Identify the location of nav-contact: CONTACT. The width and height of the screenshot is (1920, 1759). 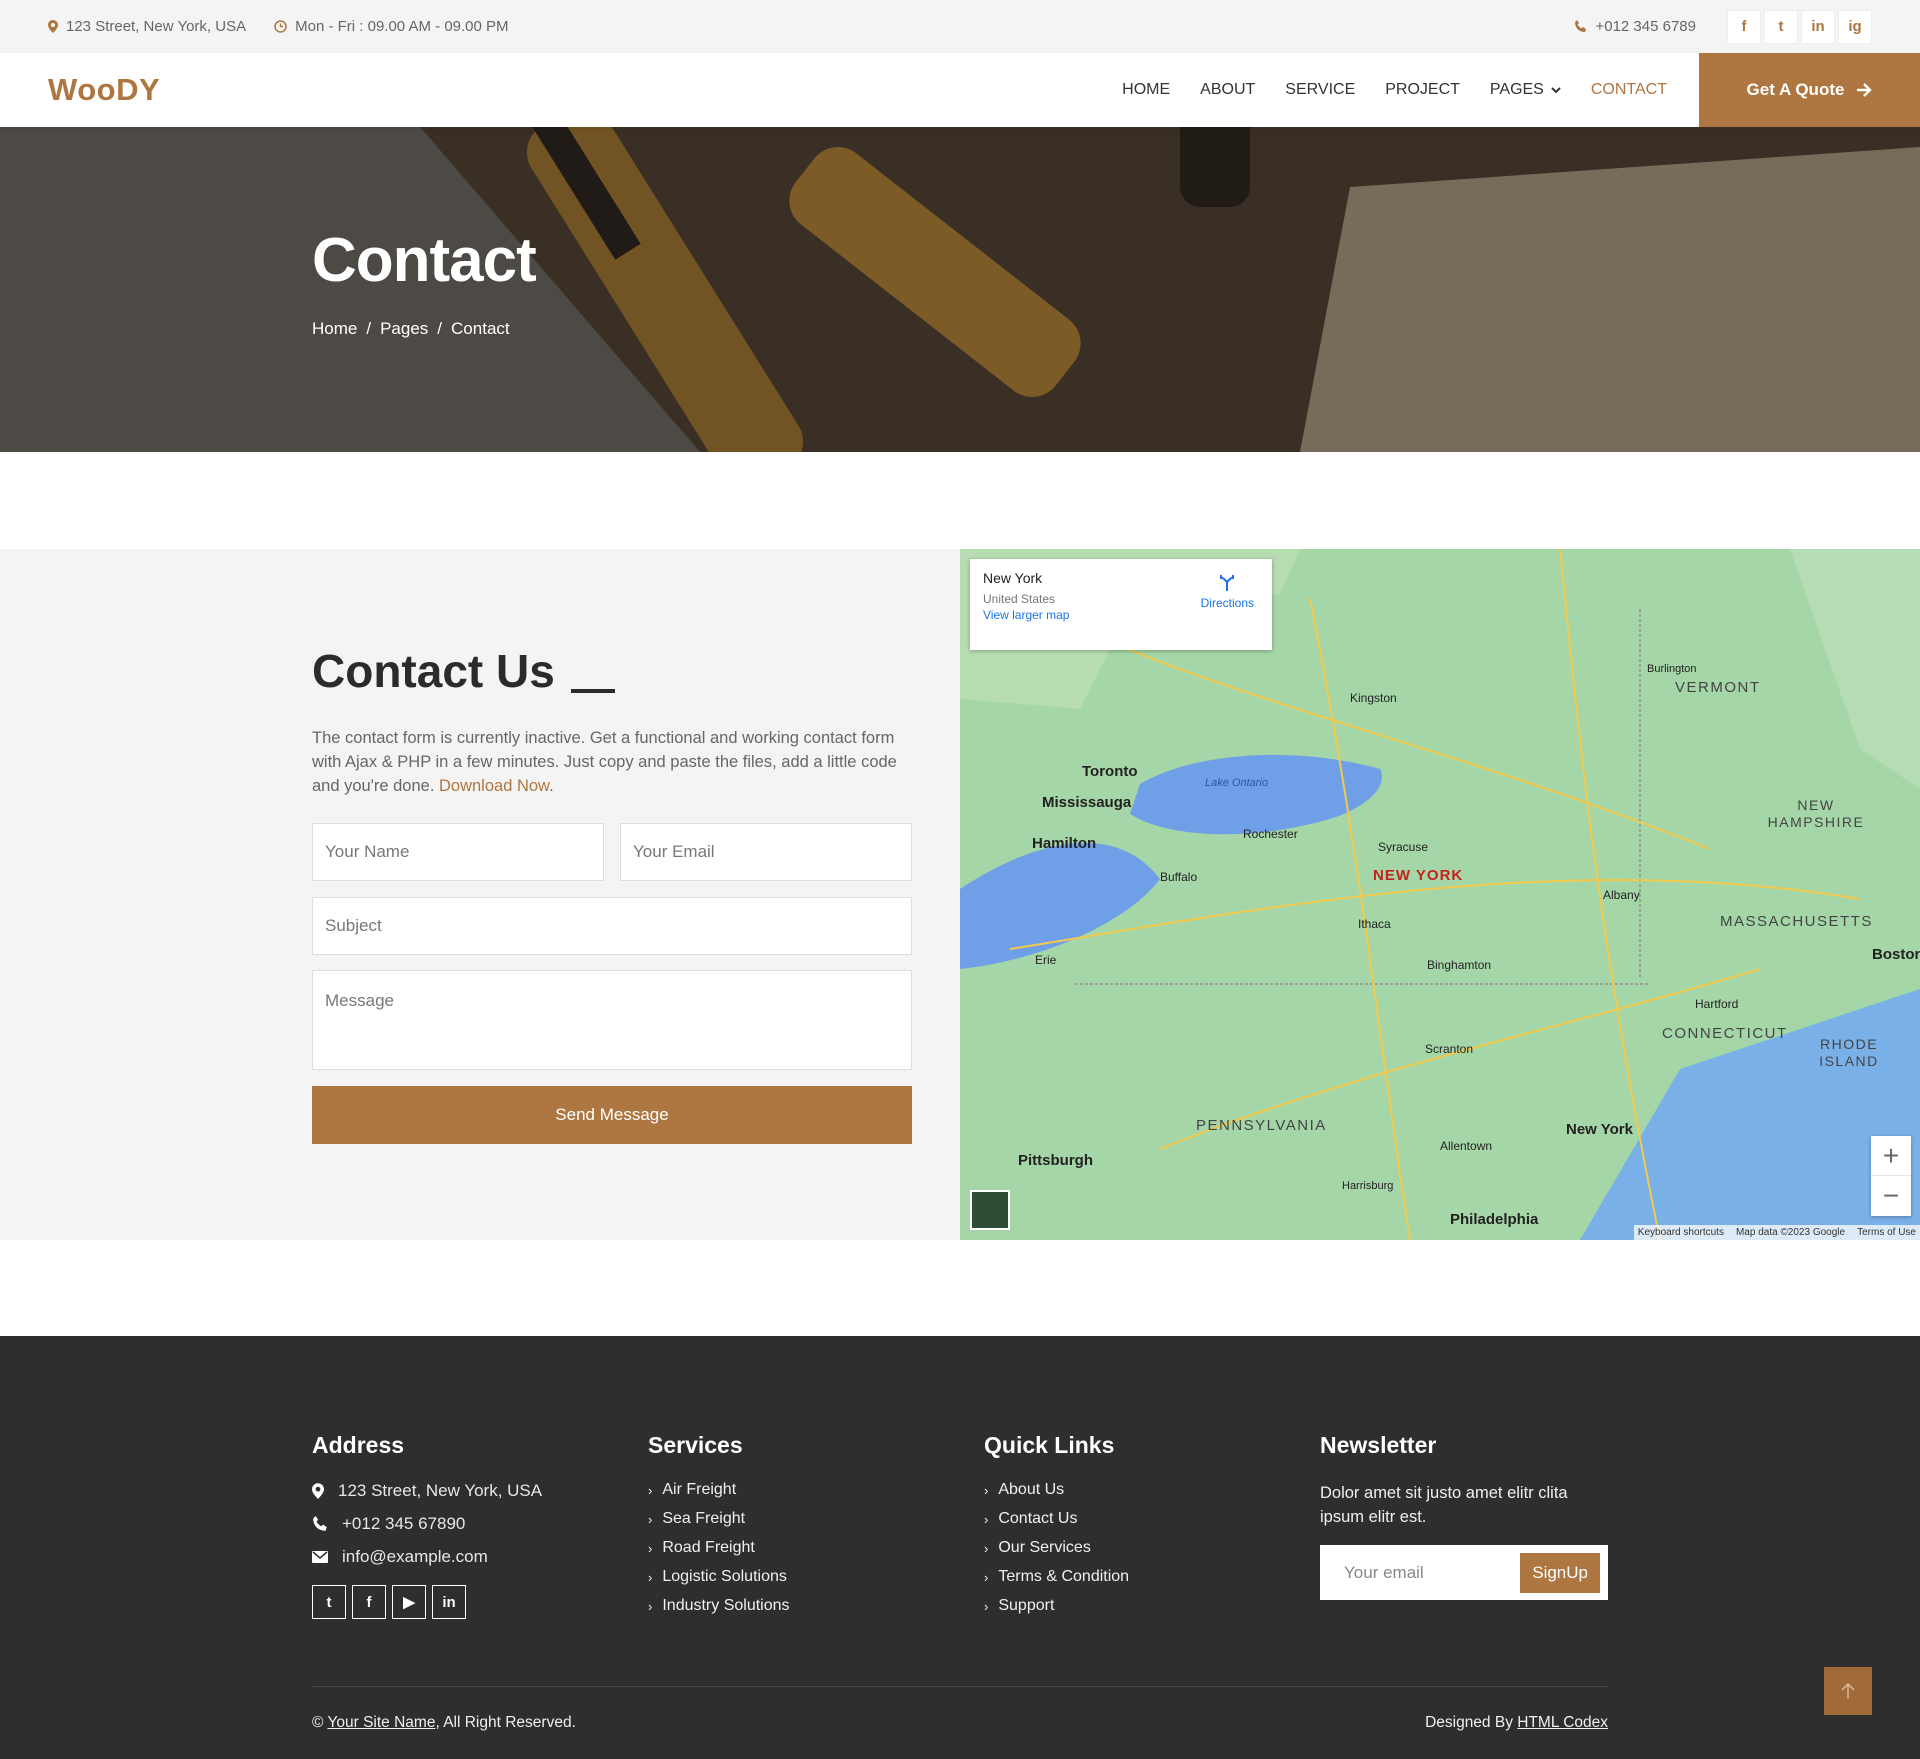
(1629, 90).